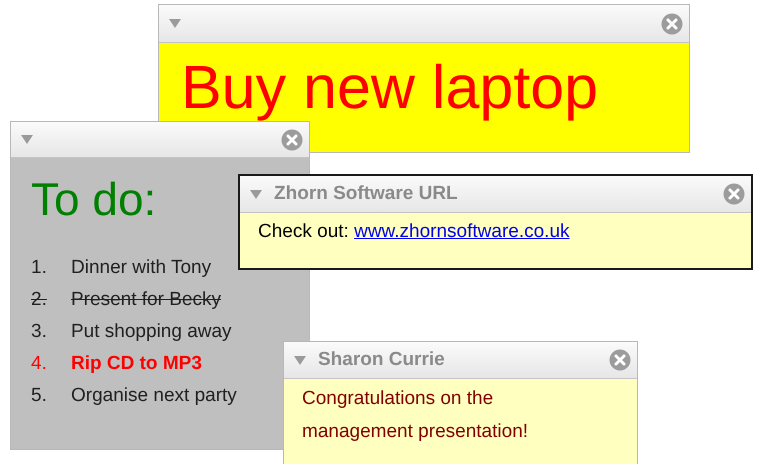 This screenshot has width=757, height=464. I want to click on item-text: Put shopping away, so click(151, 332).